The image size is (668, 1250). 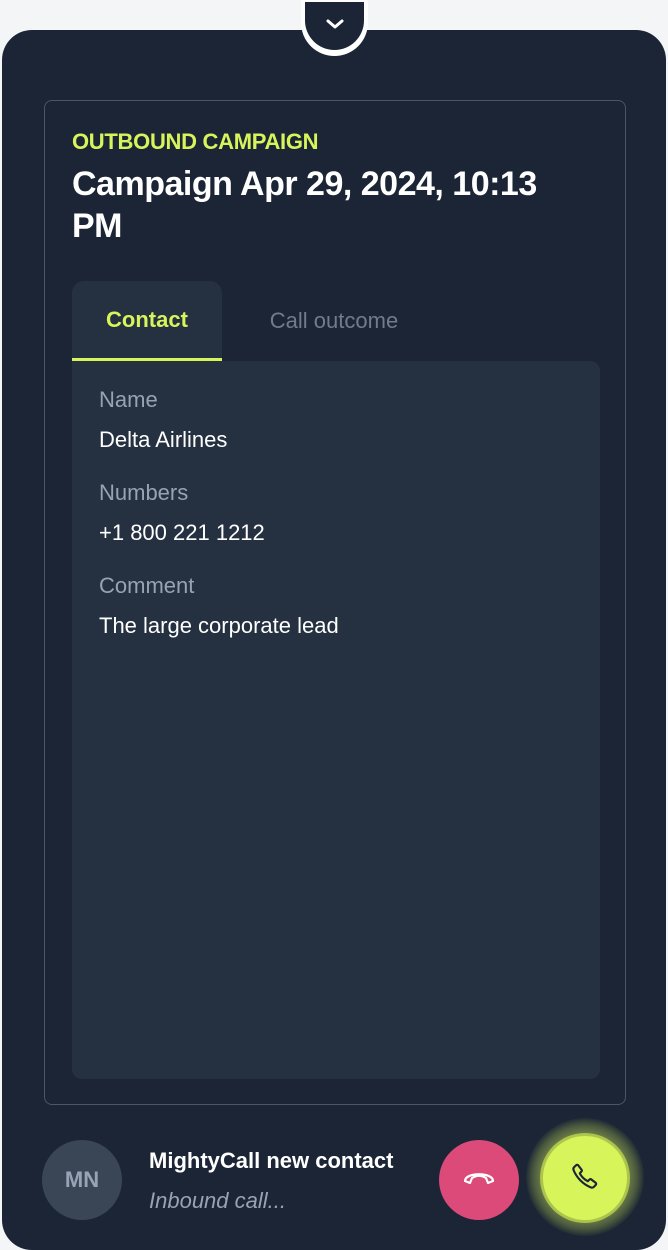 I want to click on campaign-type-label: OUTBOUND CAMPAIGN, so click(x=195, y=141).